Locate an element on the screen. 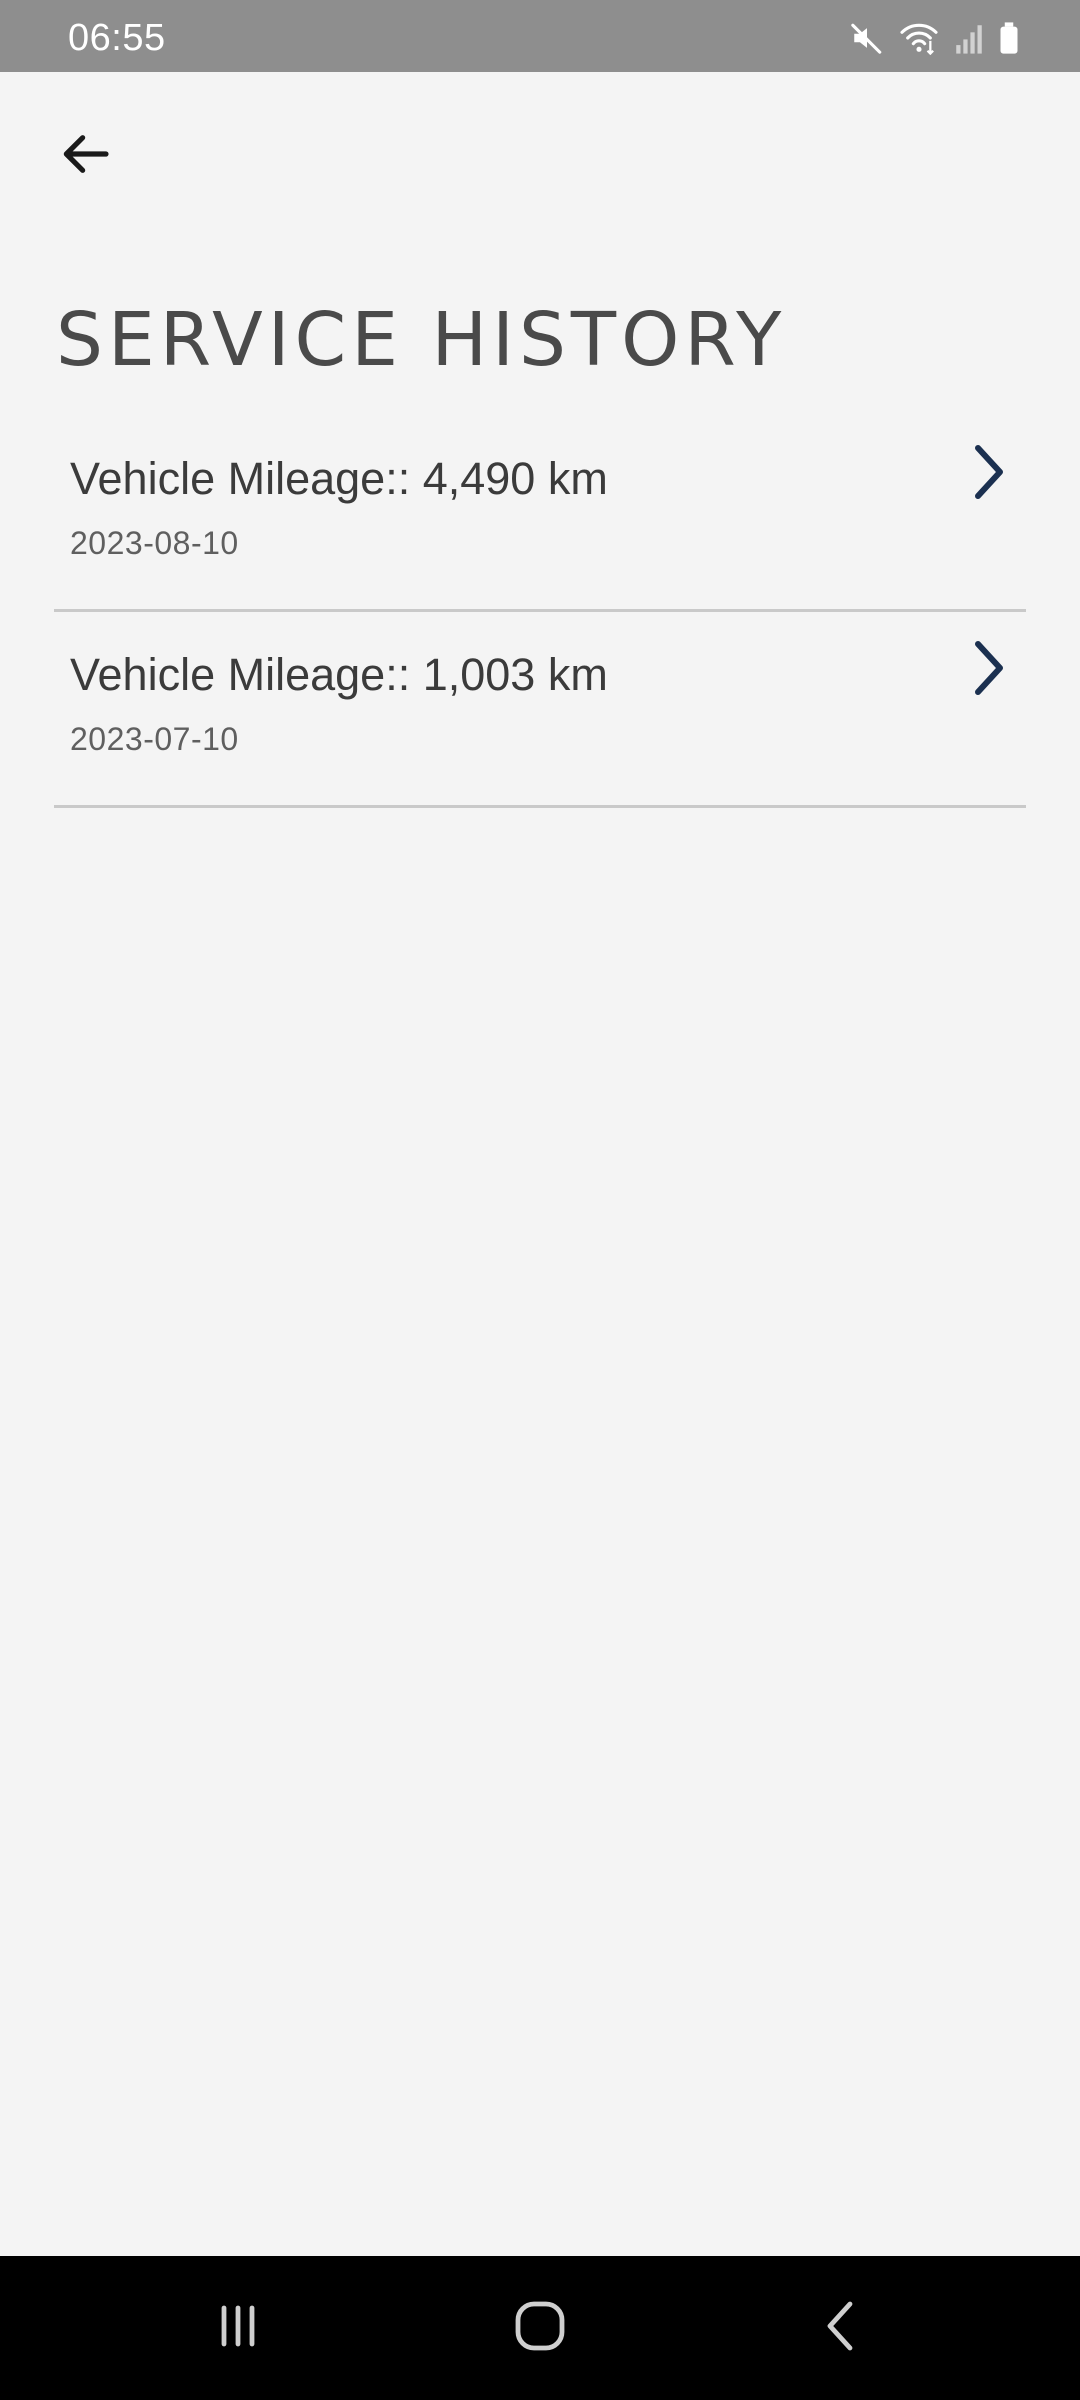 The image size is (1080, 2400). recents-icon is located at coordinates (238, 2328).